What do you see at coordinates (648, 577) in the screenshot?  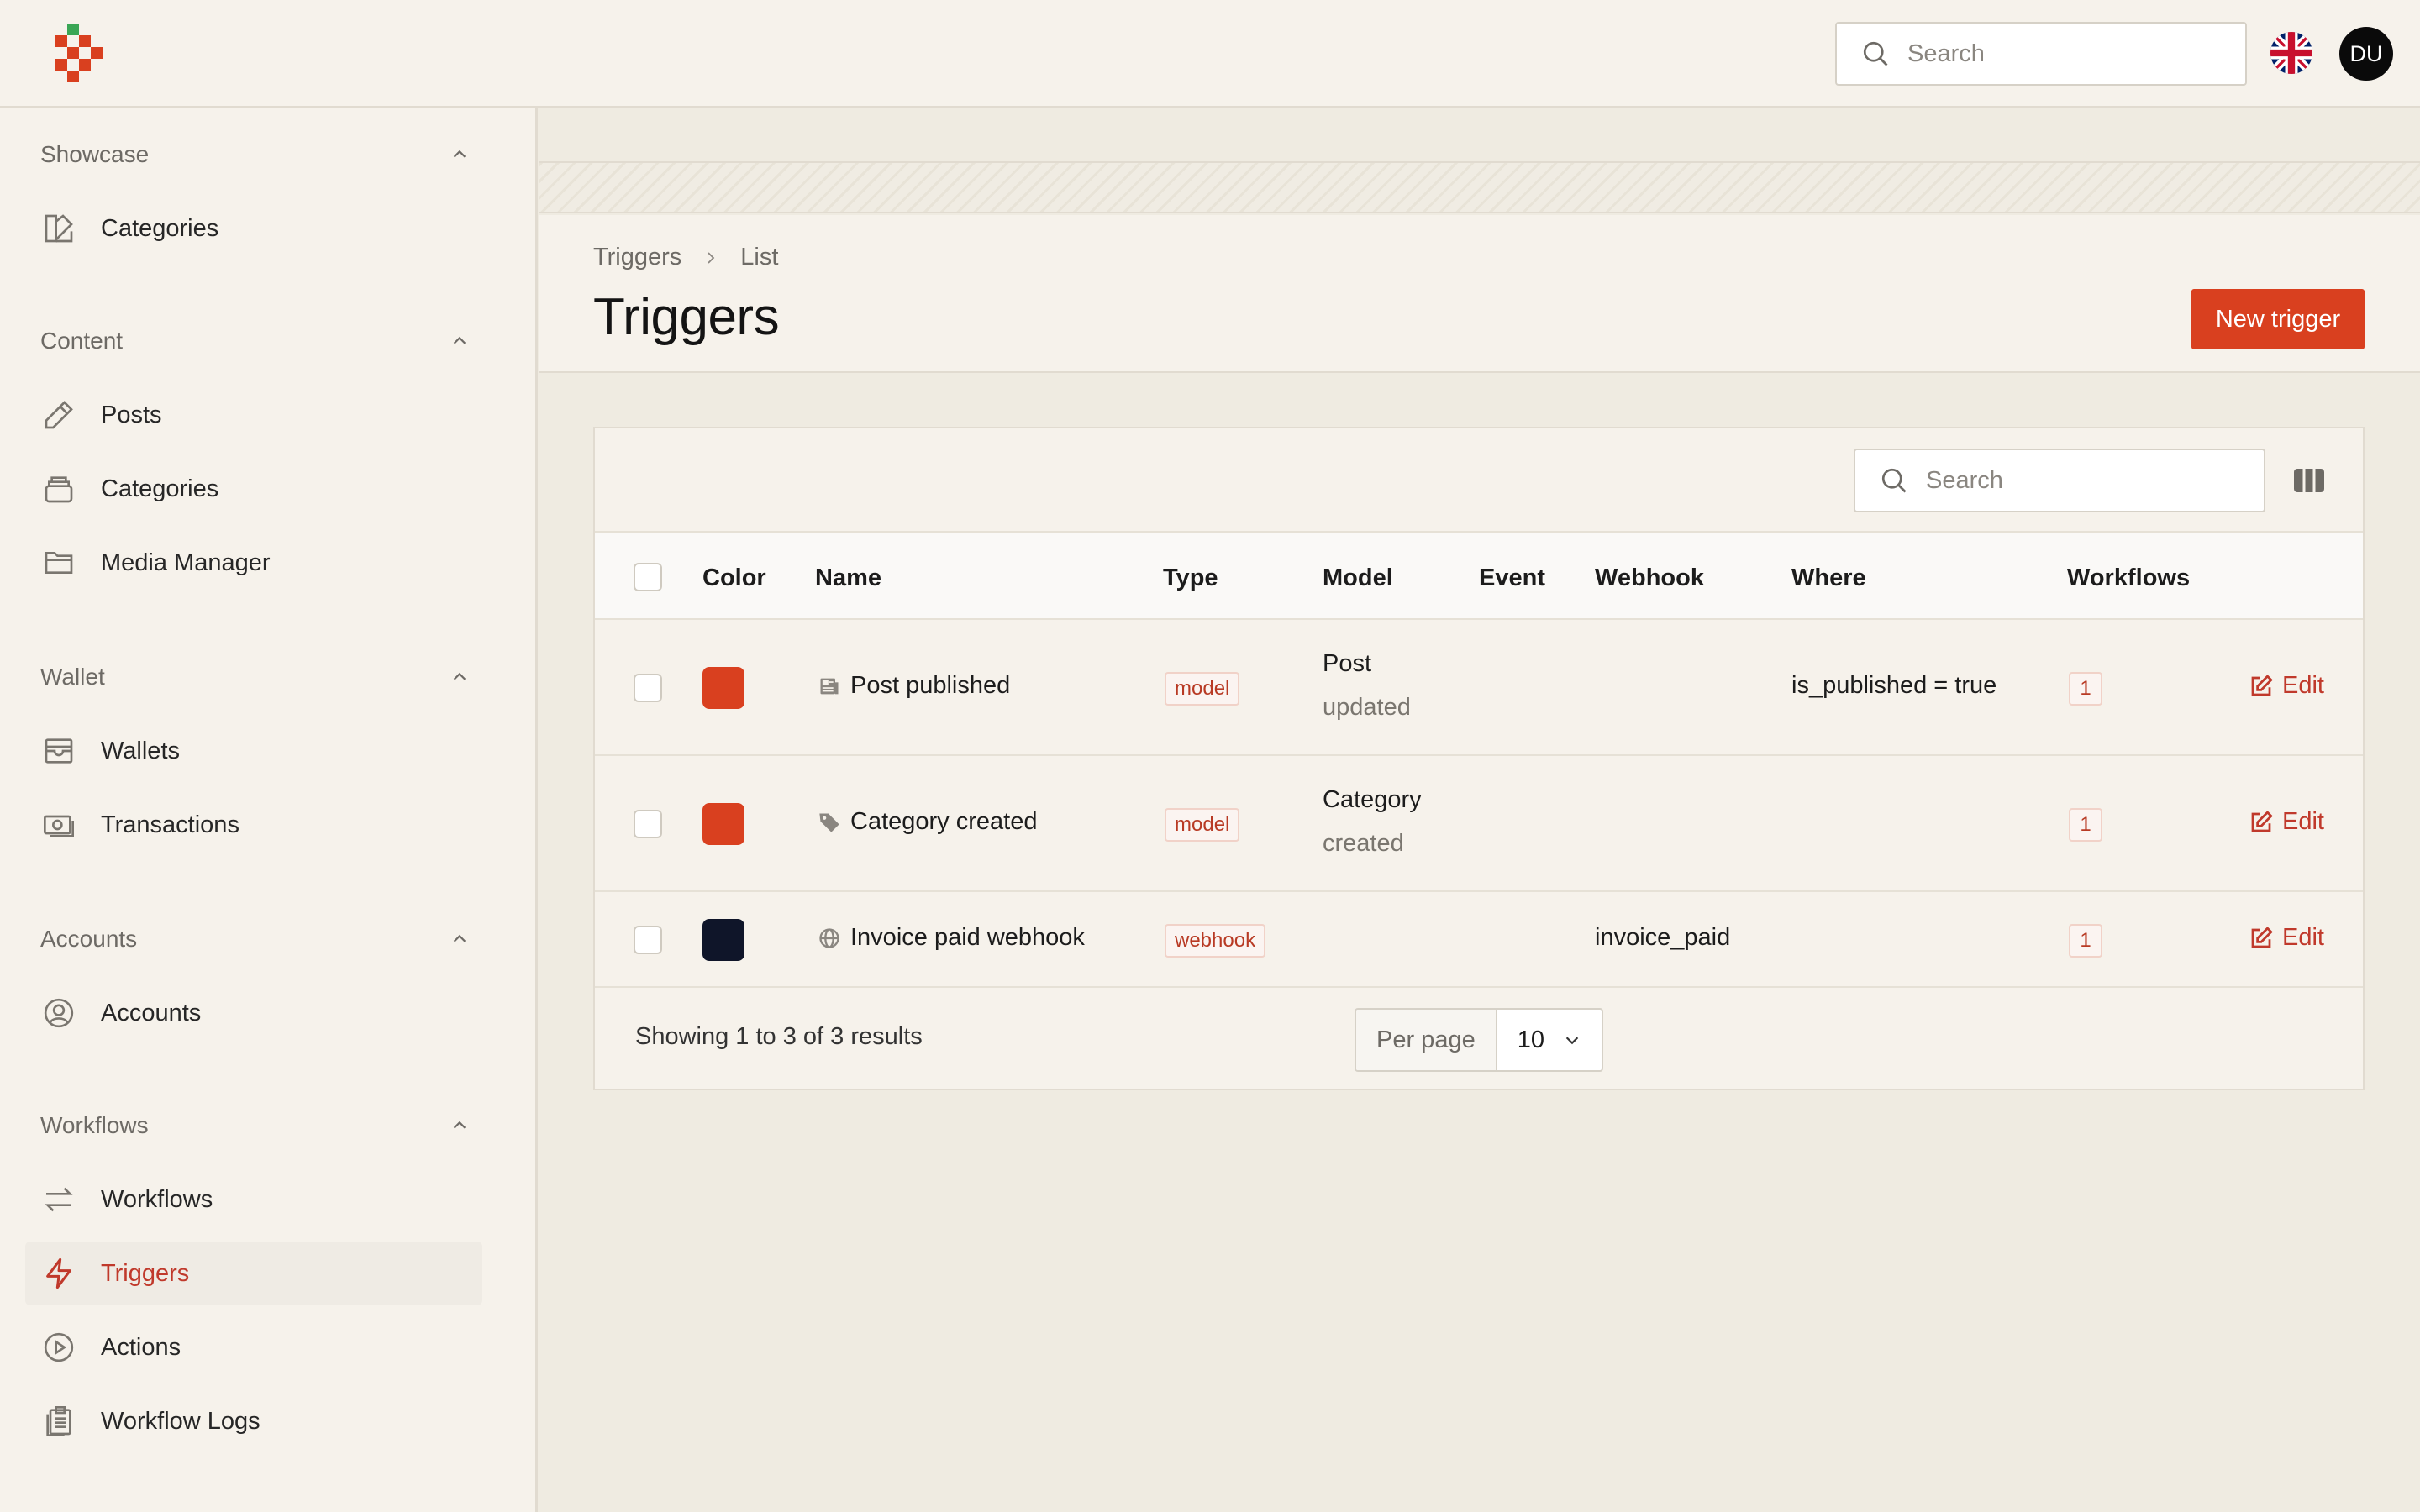 I see `select-all-checkbox` at bounding box center [648, 577].